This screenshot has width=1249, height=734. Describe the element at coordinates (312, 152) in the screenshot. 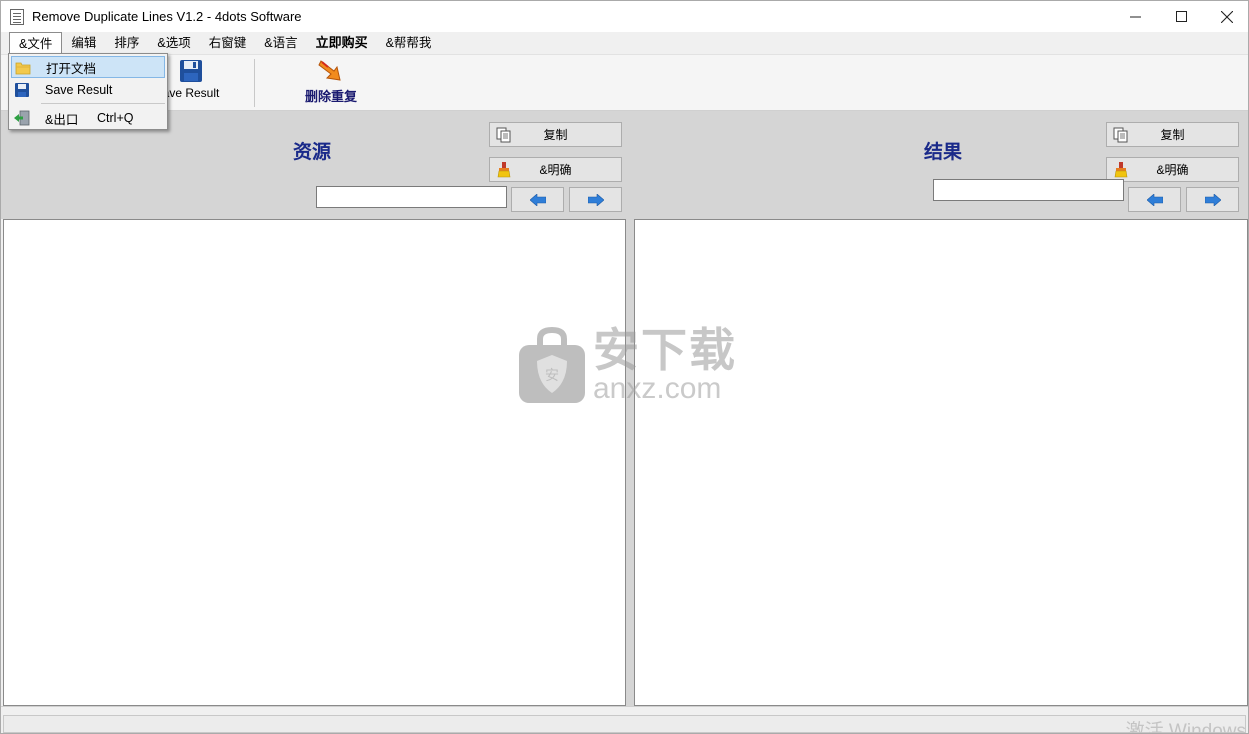

I see `source-panel-title: 资源` at that location.